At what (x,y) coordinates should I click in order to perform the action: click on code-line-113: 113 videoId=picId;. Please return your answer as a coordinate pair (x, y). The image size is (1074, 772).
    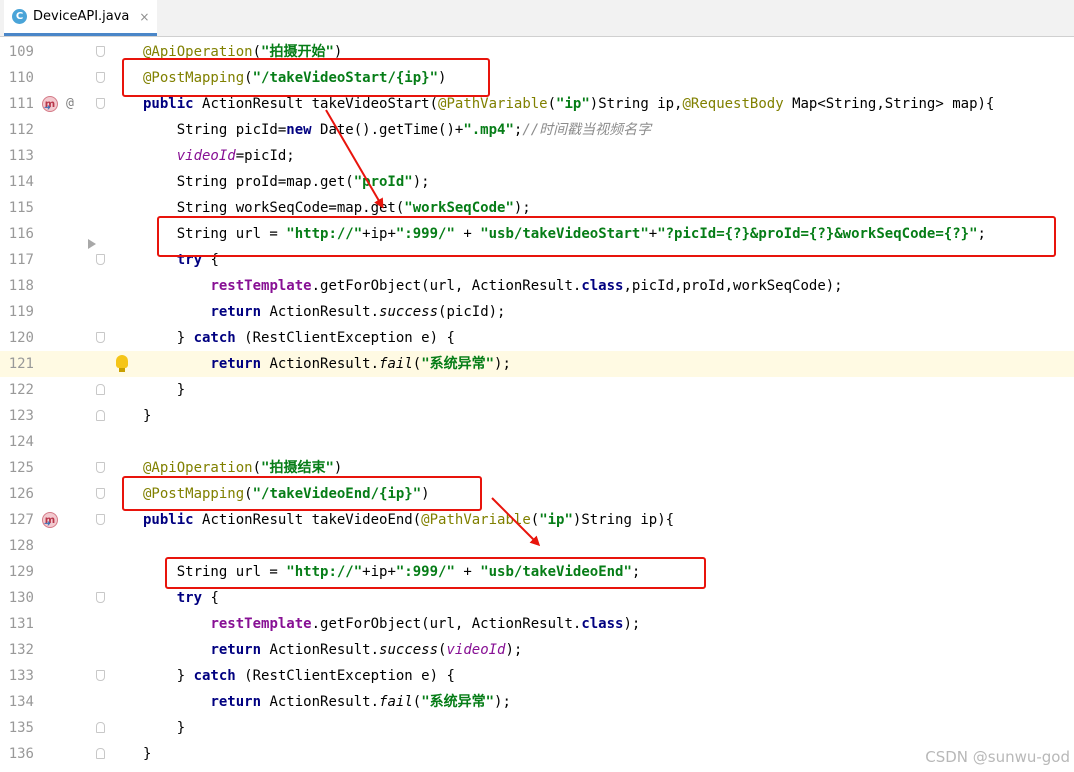
    Looking at the image, I should click on (537, 156).